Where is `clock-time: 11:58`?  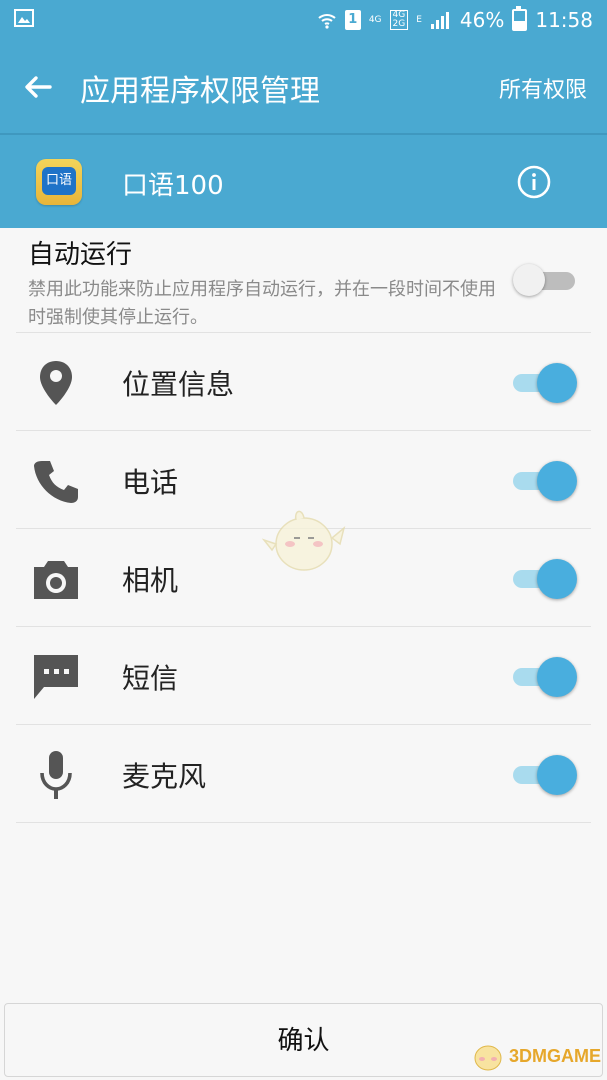
clock-time: 11:58 is located at coordinates (564, 20).